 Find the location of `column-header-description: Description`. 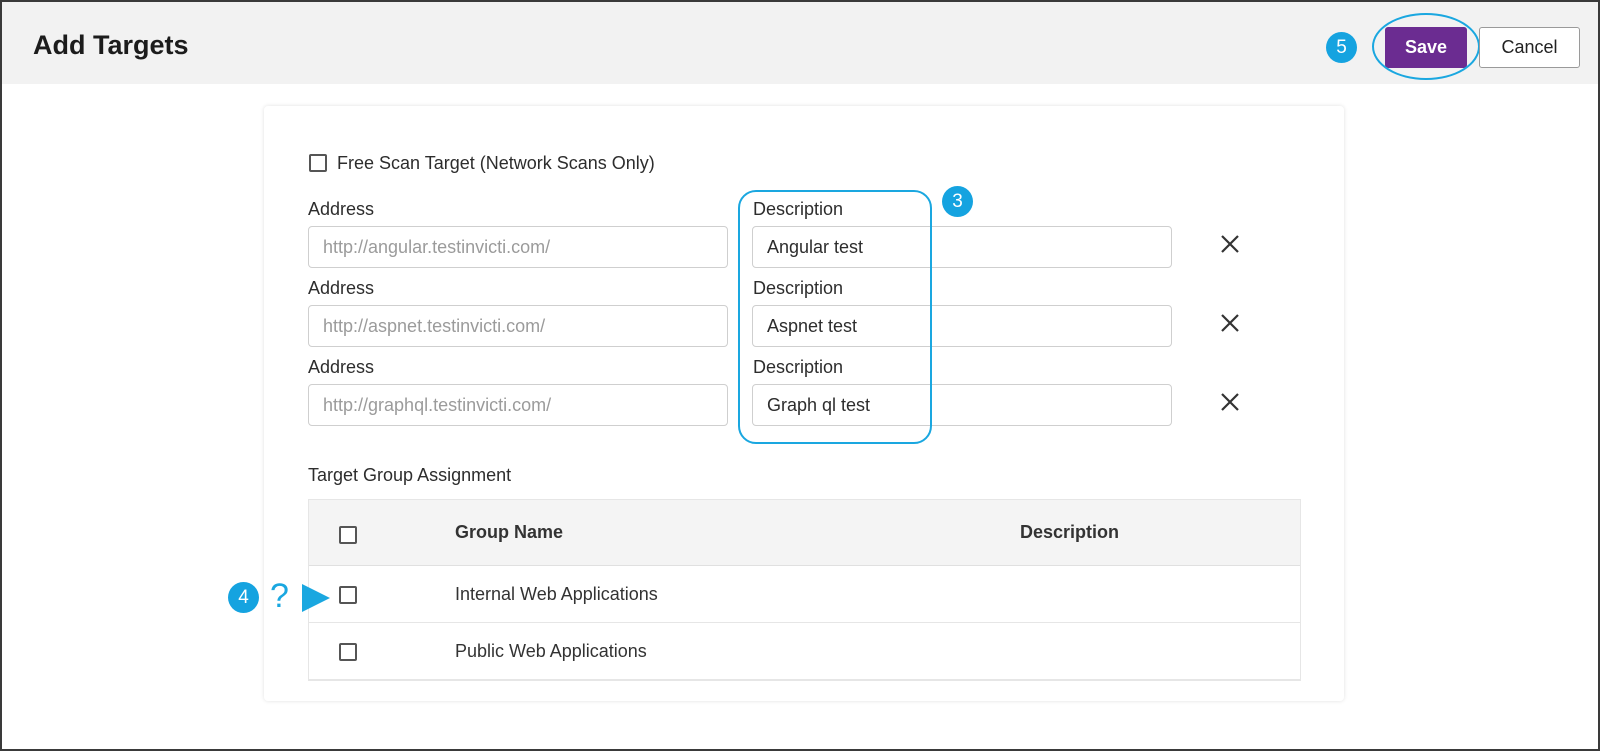

column-header-description: Description is located at coordinates (1070, 532).